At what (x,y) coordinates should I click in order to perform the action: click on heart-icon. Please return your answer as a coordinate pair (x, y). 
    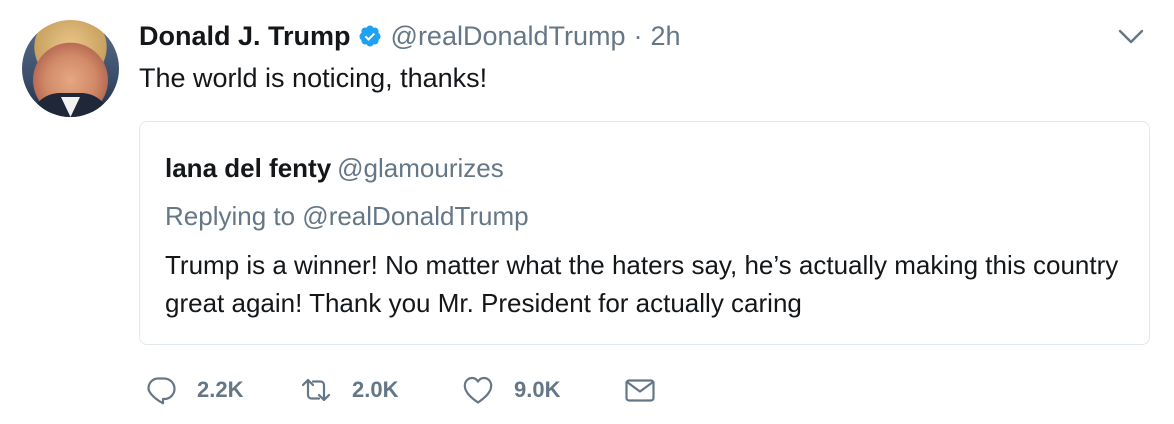
    Looking at the image, I should click on (478, 390).